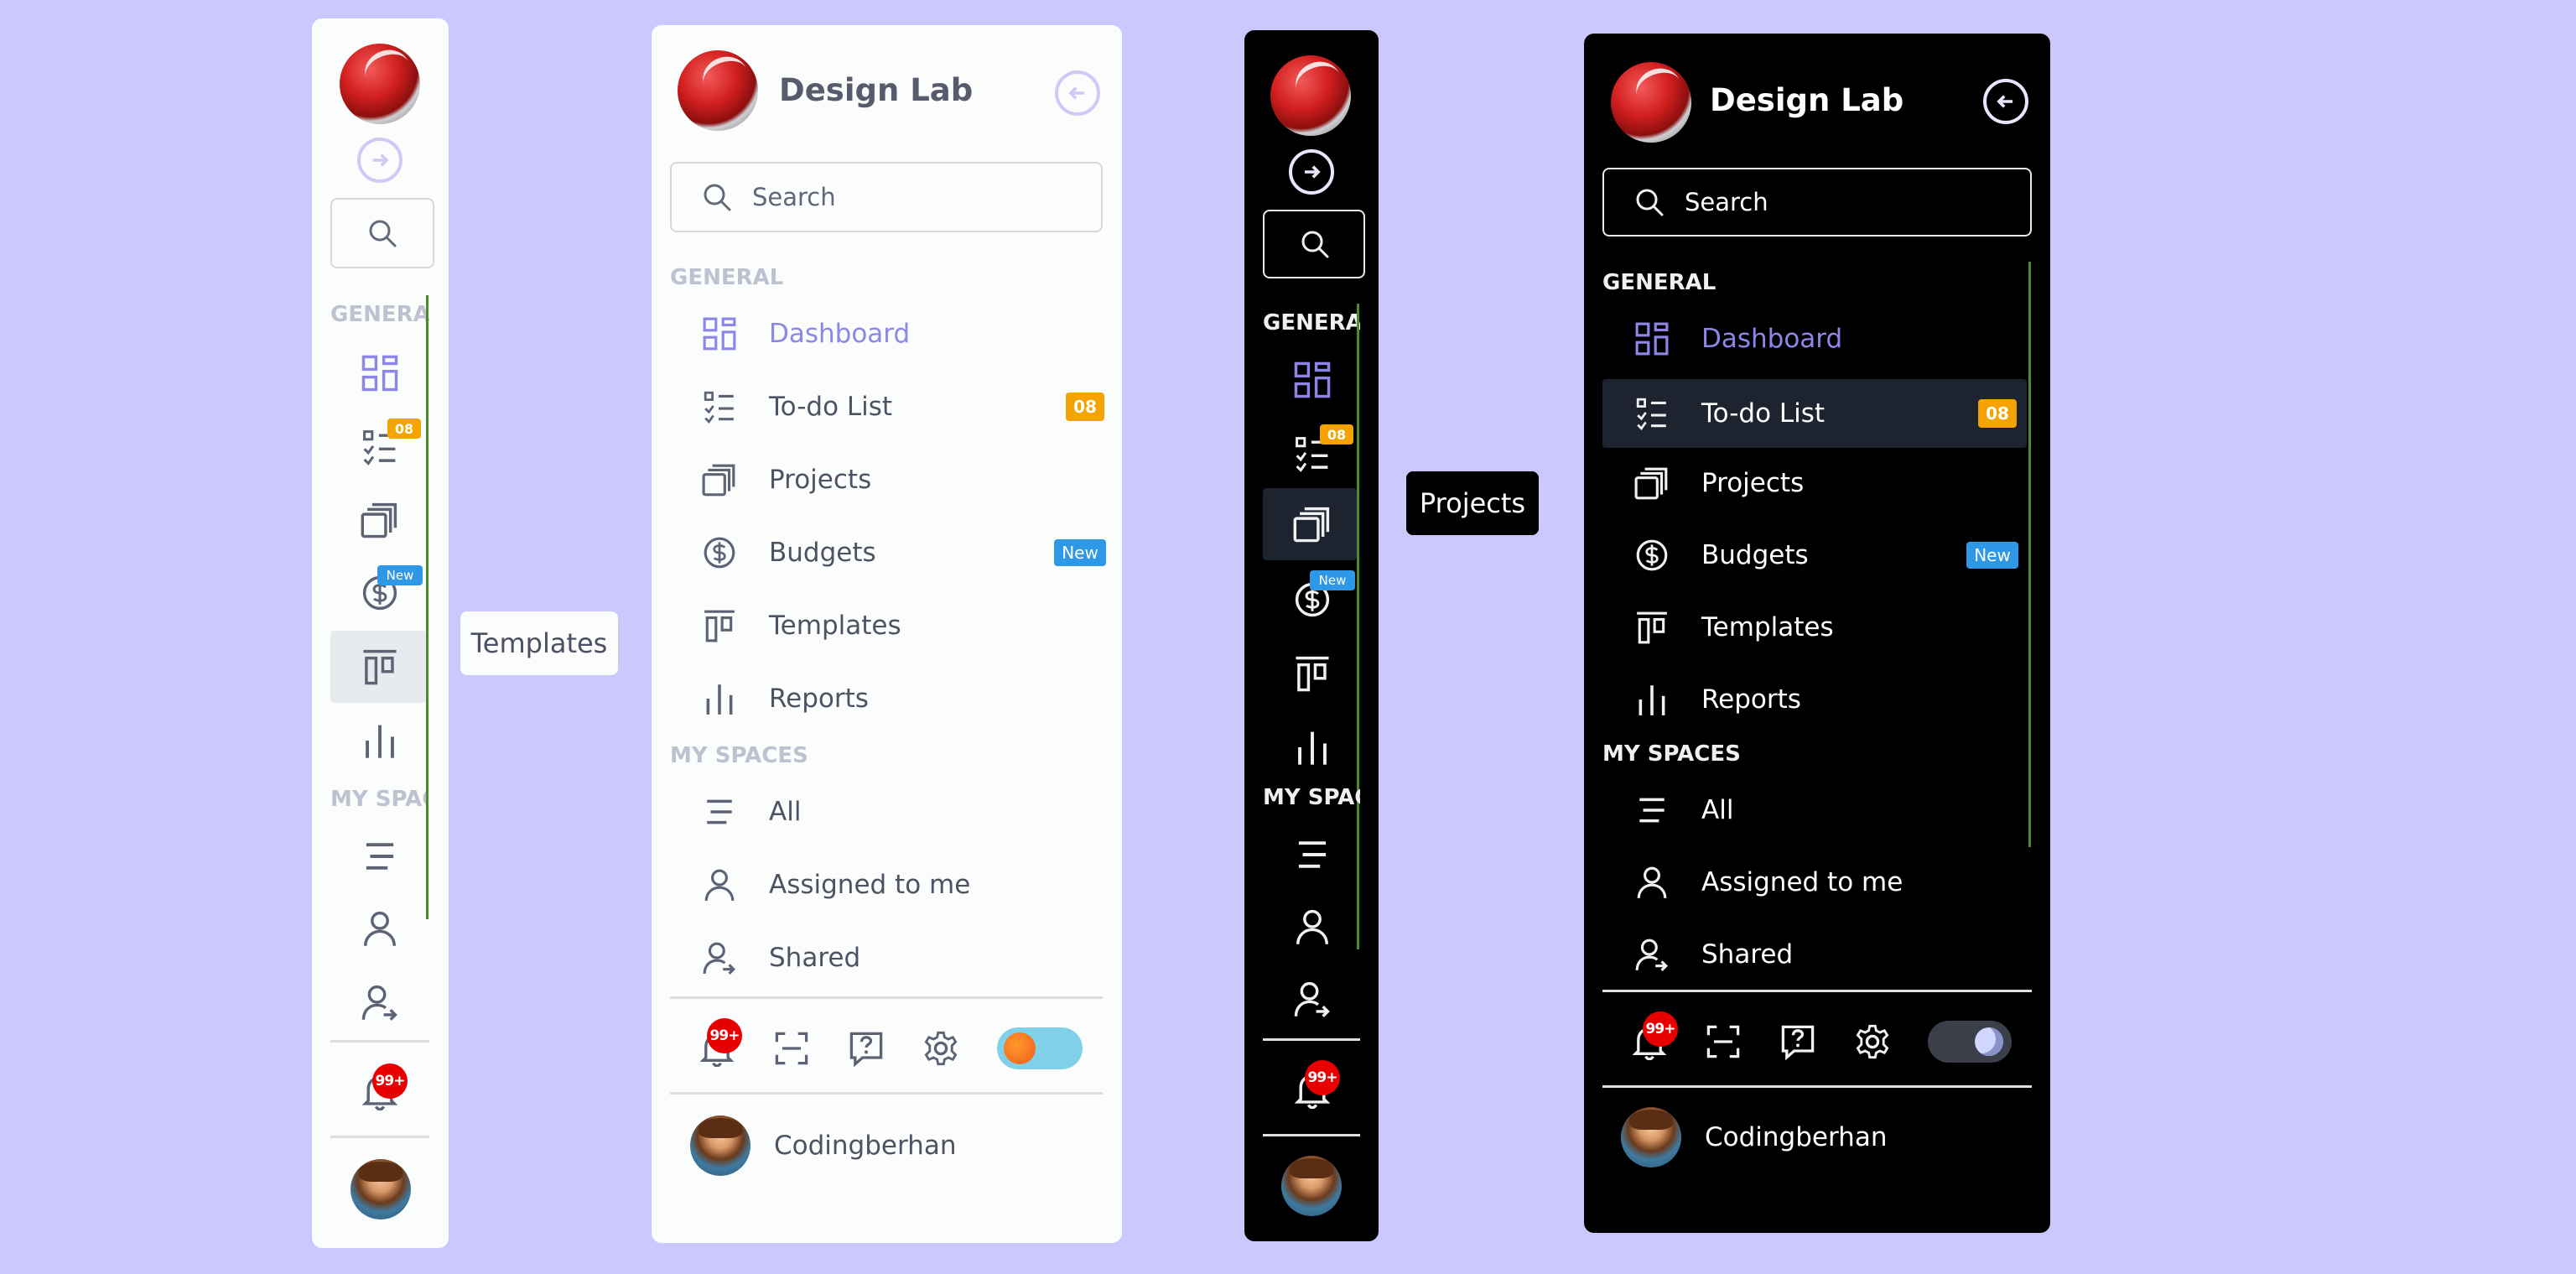 Image resolution: width=2576 pixels, height=1274 pixels. I want to click on nav-label: All, so click(1717, 810).